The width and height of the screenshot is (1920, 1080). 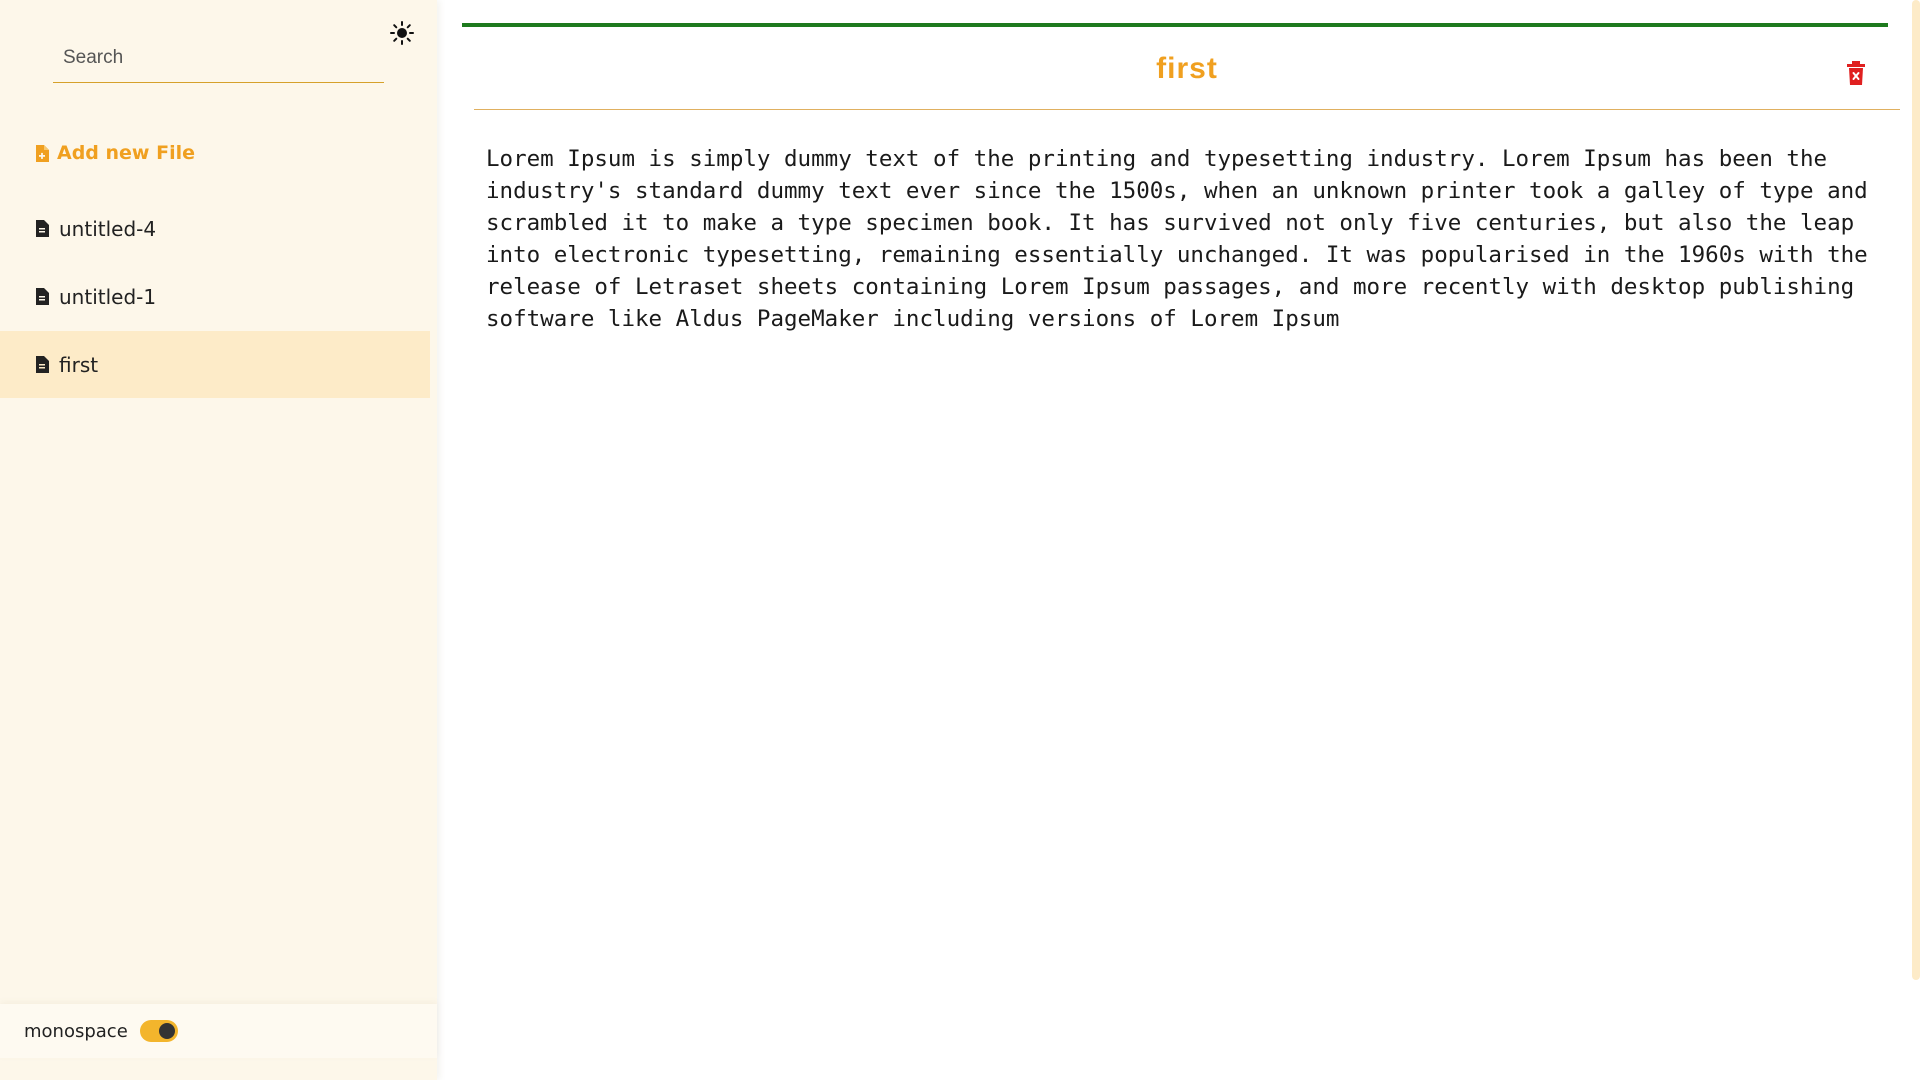 I want to click on progress-fill, so click(x=1175, y=25).